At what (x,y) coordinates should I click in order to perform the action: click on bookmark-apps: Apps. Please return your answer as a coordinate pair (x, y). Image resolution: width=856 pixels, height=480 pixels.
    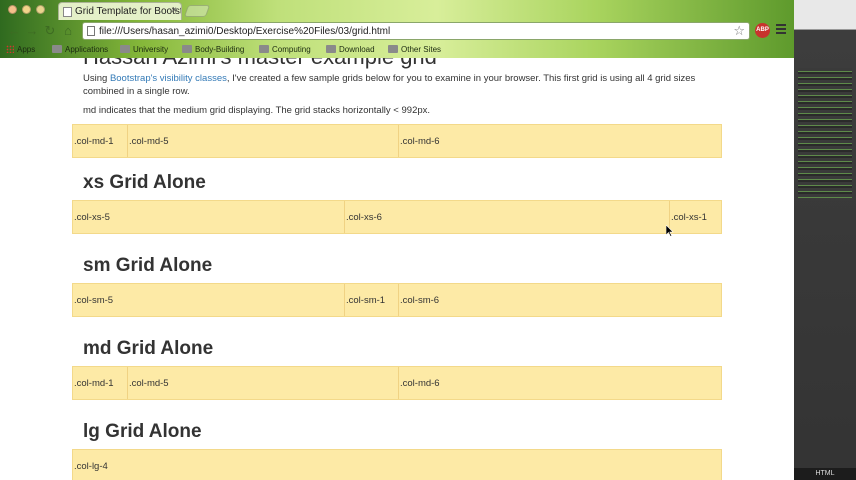
    Looking at the image, I should click on (20, 49).